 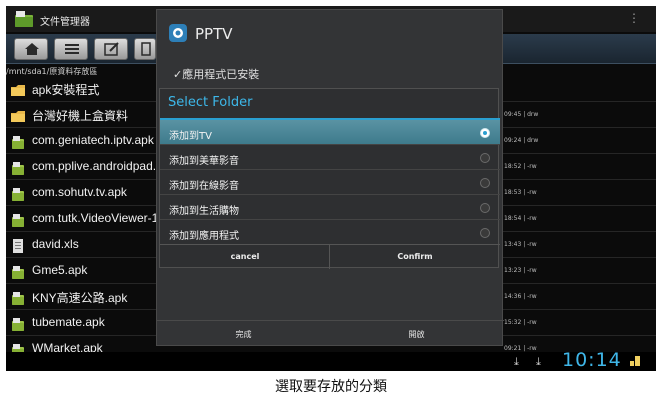 I want to click on folder-option: 添加到TV, so click(x=330, y=132).